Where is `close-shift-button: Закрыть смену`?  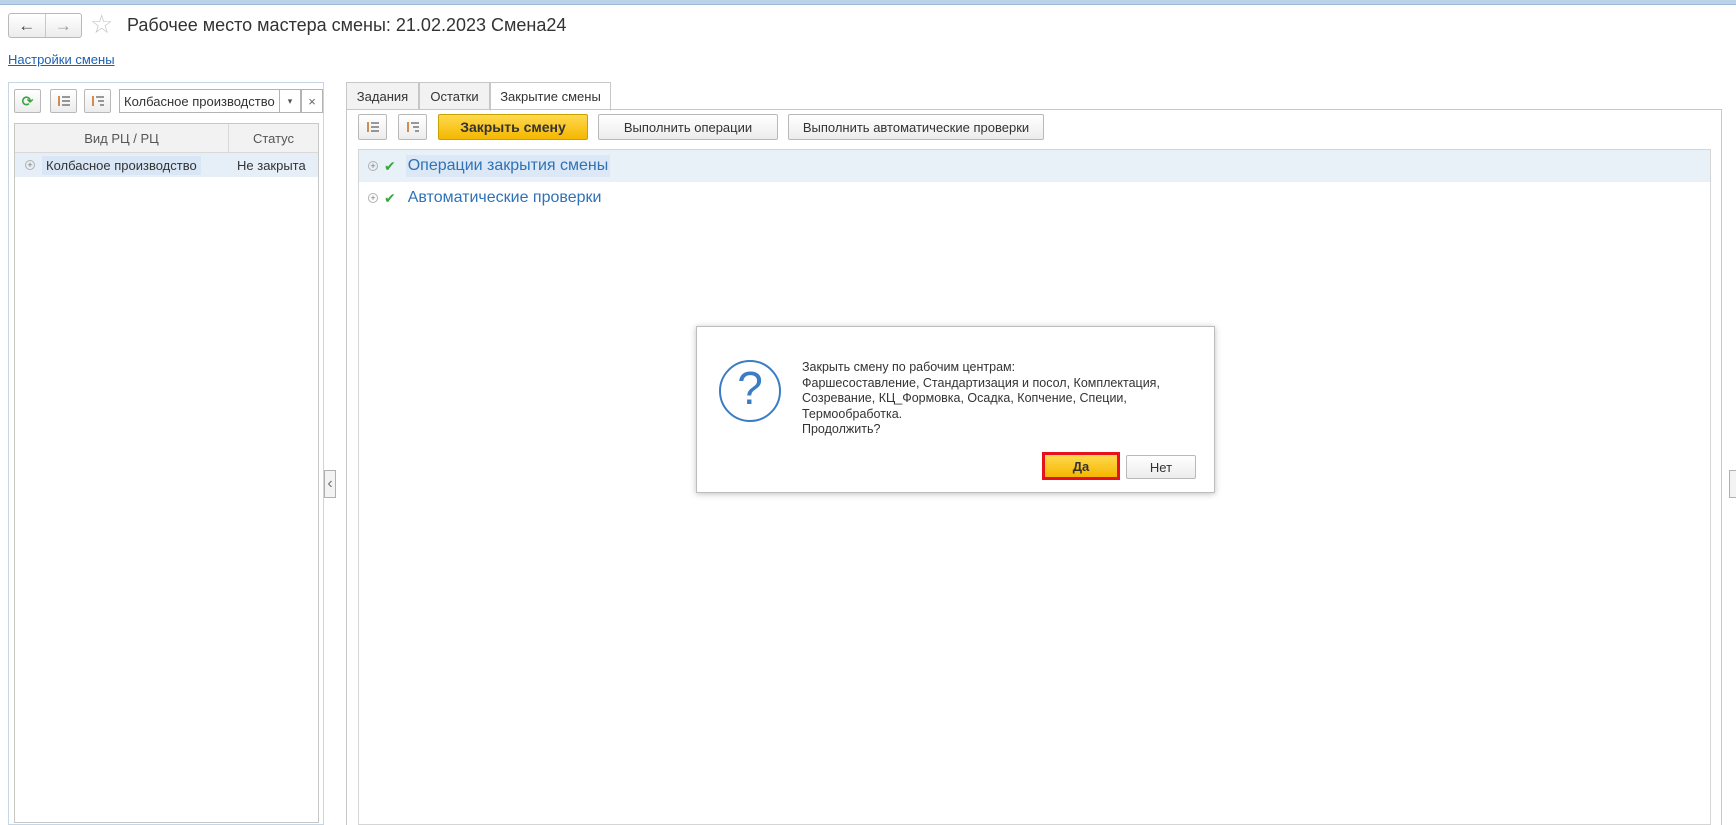 close-shift-button: Закрыть смену is located at coordinates (513, 127).